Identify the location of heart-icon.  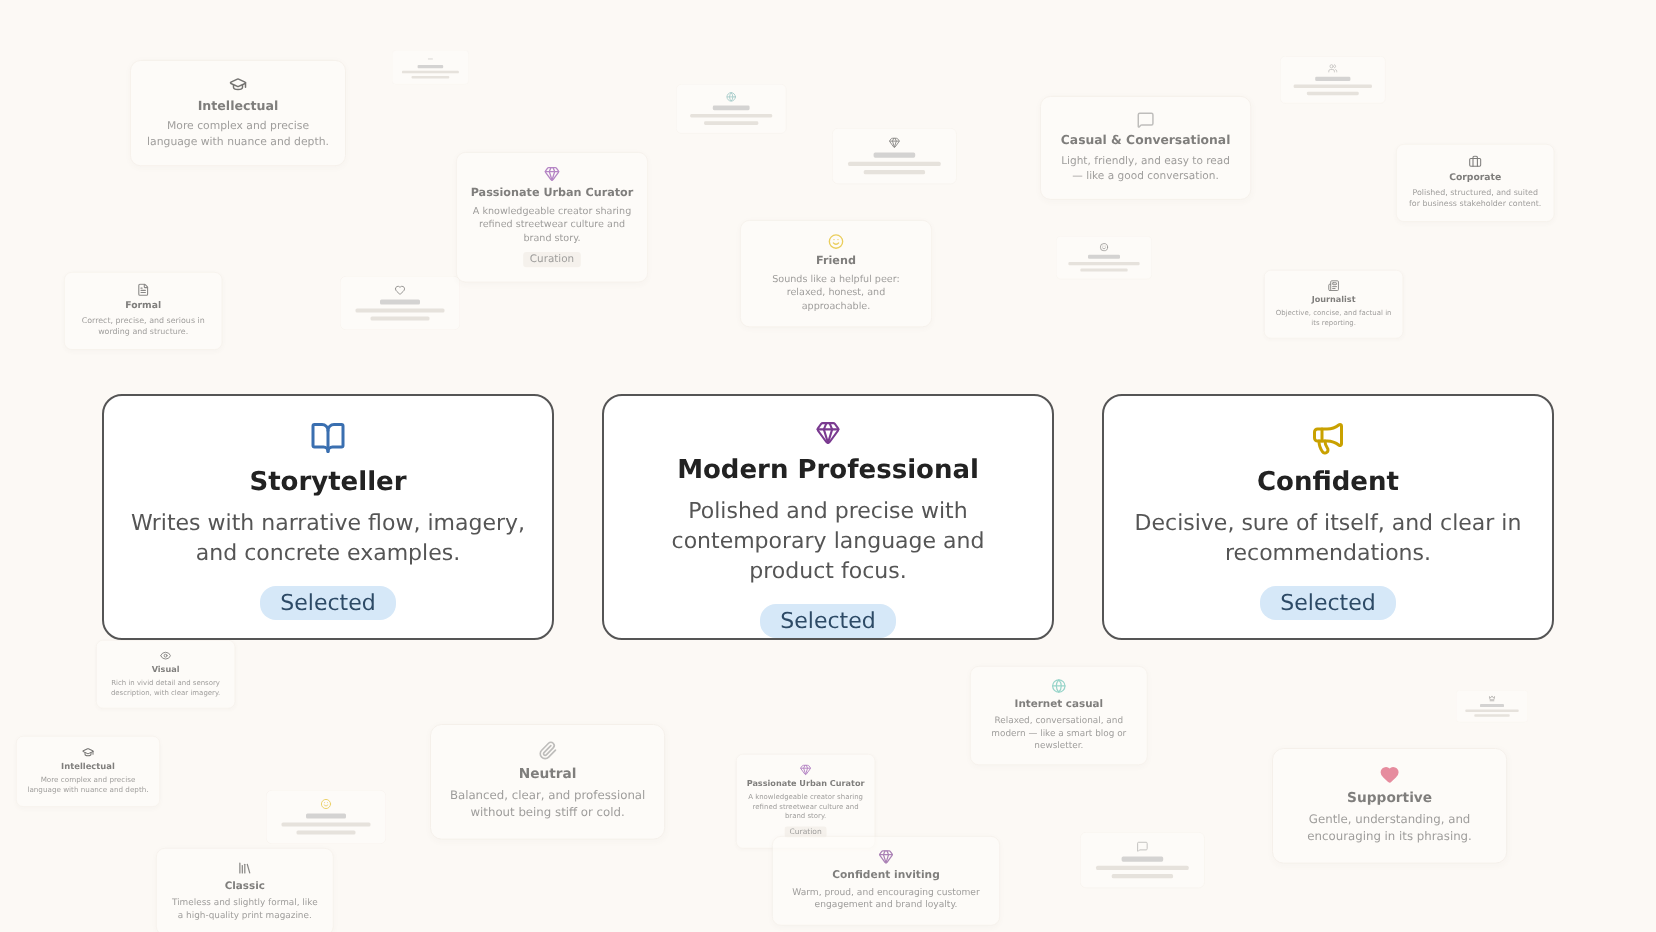
(1389, 774).